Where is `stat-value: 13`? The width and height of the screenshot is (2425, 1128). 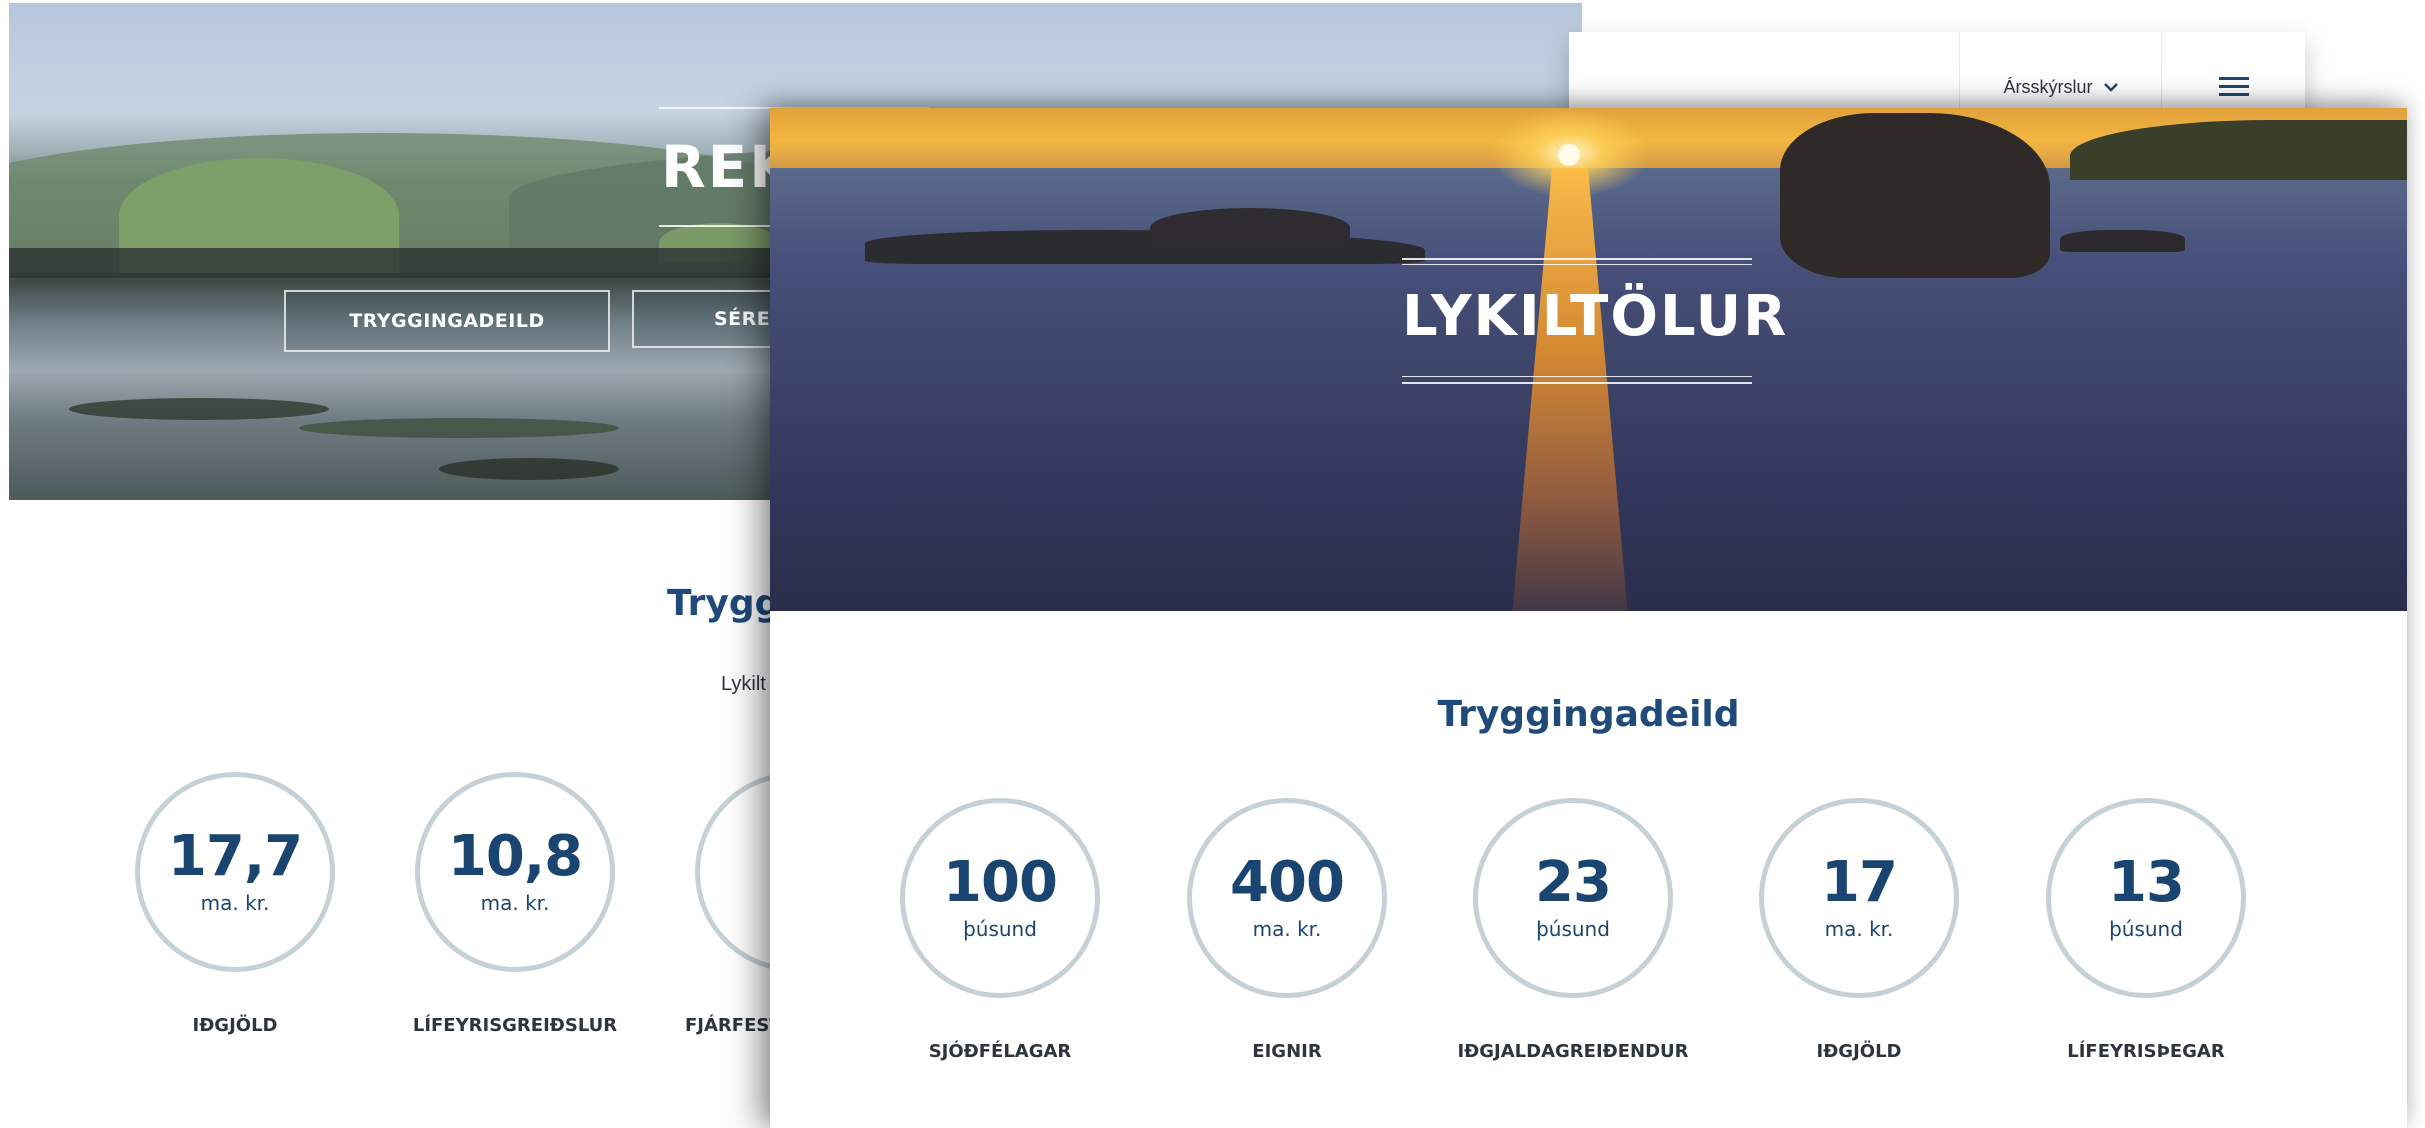 stat-value: 13 is located at coordinates (2146, 882).